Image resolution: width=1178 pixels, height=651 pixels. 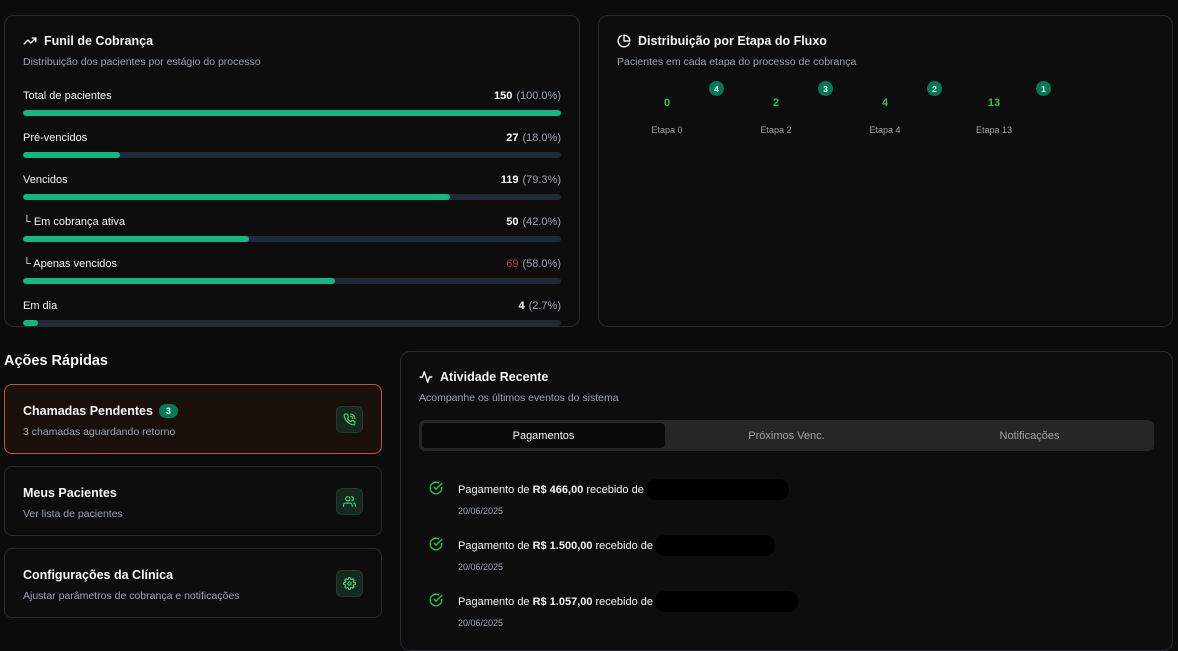 I want to click on stage-item: 1 13 Etapa 13, so click(x=1002, y=108).